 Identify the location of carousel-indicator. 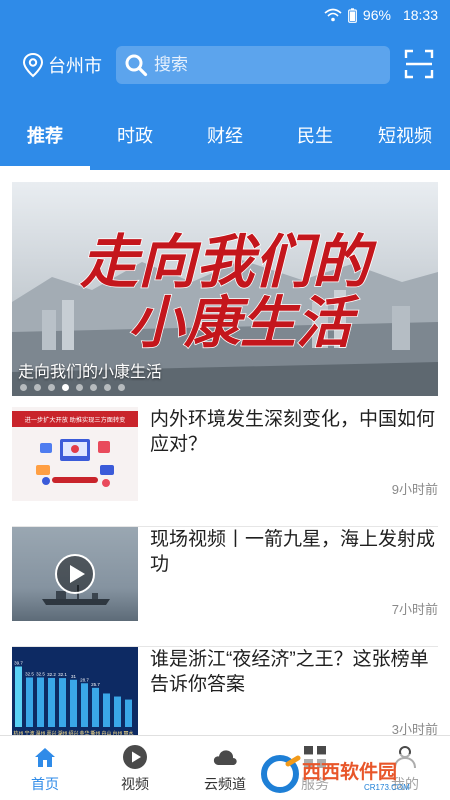
(72, 387).